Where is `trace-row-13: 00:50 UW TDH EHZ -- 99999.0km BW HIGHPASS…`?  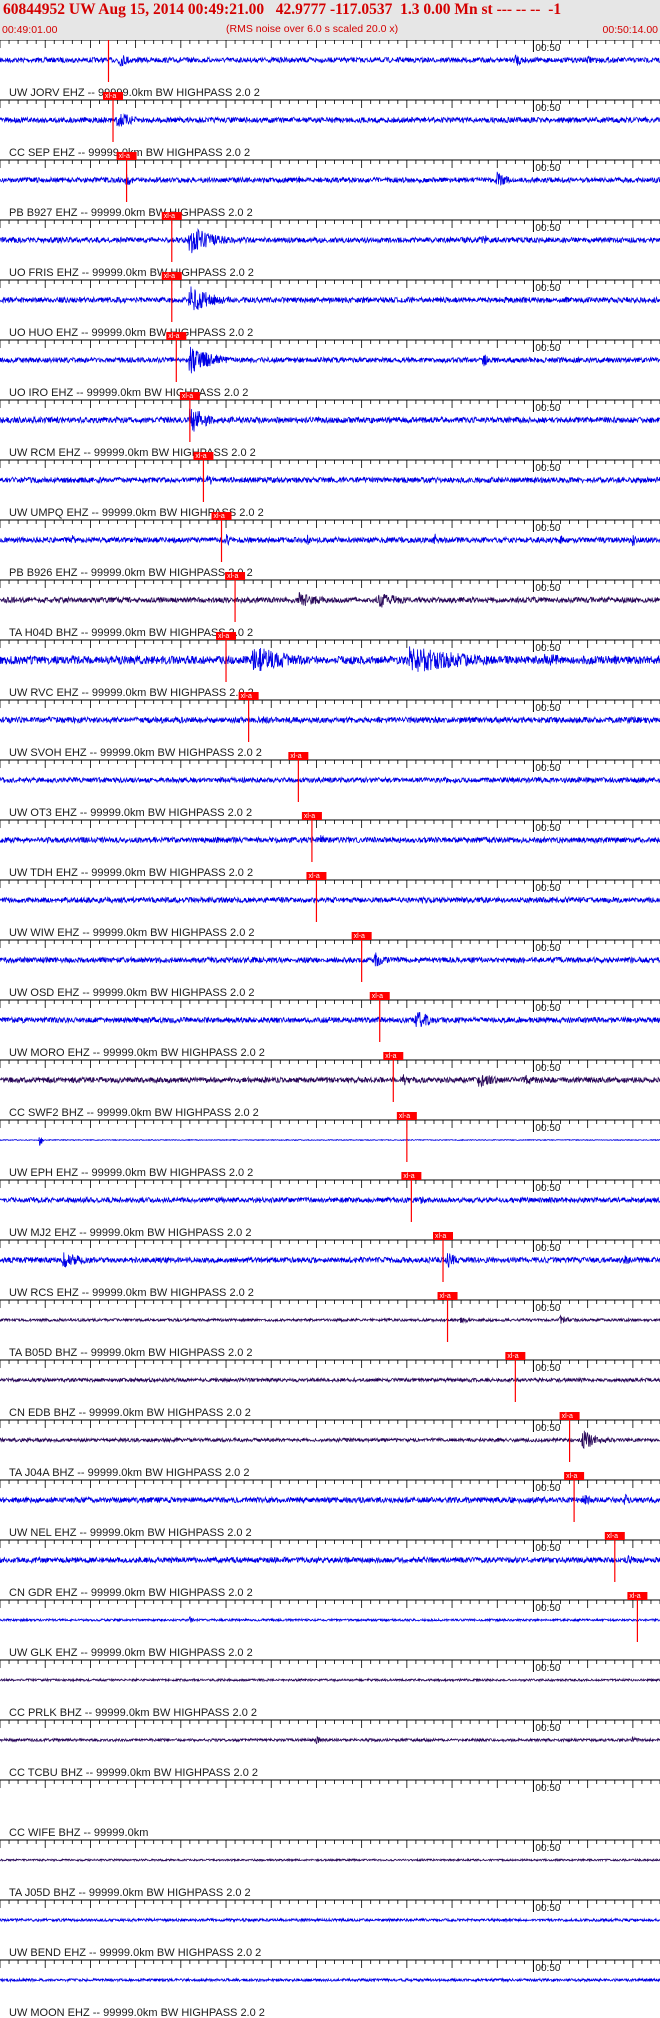 trace-row-13: 00:50 UW TDH EHZ -- 99999.0km BW HIGHPASS… is located at coordinates (330, 845).